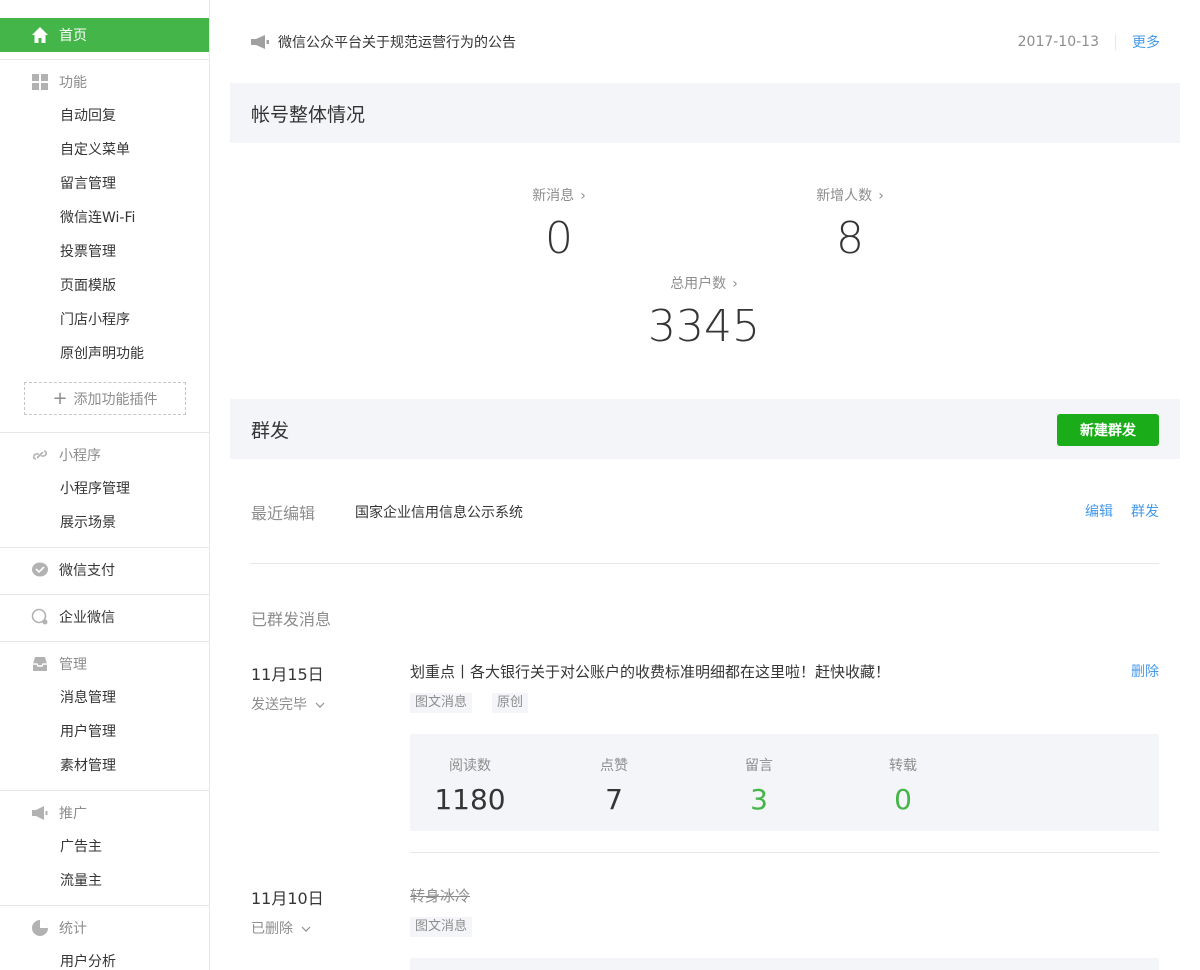 This screenshot has width=1200, height=970. What do you see at coordinates (73, 665) in the screenshot?
I see `section-label: 管理` at bounding box center [73, 665].